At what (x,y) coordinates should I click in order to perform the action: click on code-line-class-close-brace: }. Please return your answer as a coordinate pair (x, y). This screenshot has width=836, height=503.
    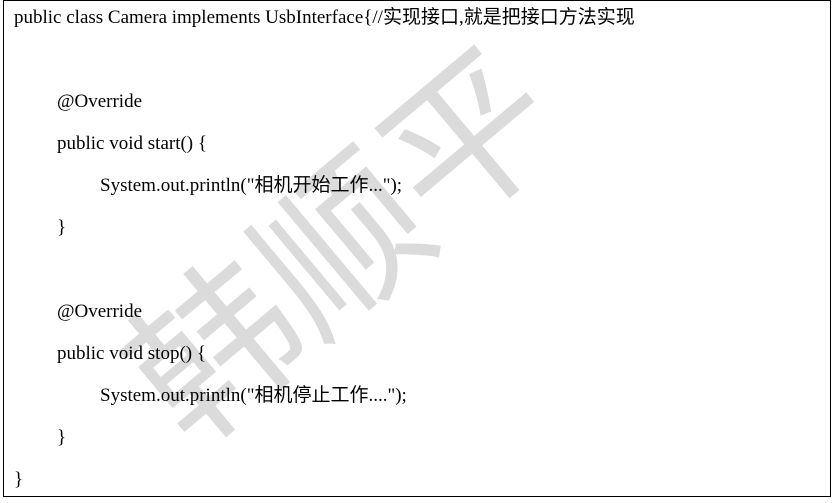
    Looking at the image, I should click on (19, 479).